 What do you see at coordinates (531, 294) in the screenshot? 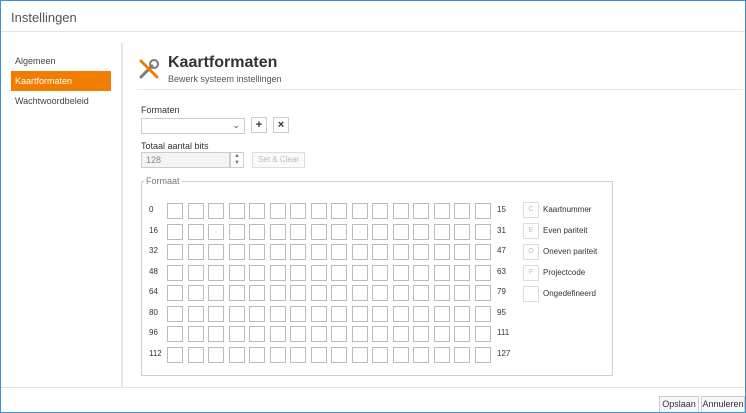
I see `bit-type-swatch` at bounding box center [531, 294].